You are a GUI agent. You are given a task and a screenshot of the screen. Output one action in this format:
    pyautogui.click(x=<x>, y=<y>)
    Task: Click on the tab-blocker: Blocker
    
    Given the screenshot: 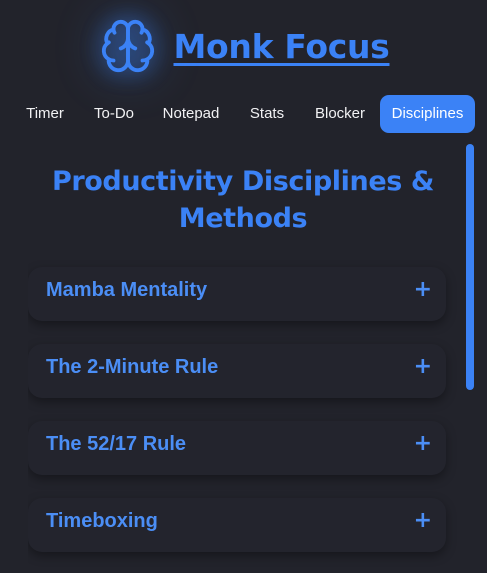 What is the action you would take?
    pyautogui.click(x=340, y=114)
    